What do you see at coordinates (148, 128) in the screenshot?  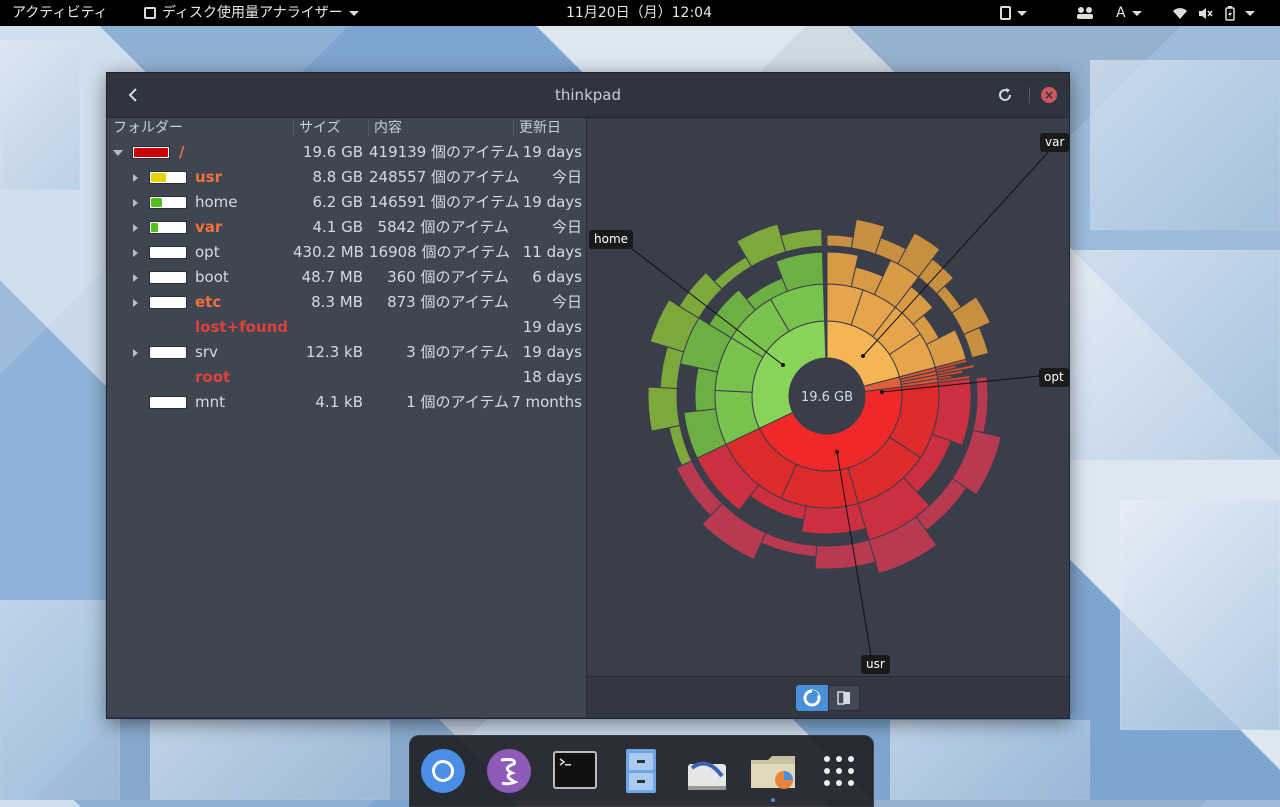 I see `column-header-folder: フォルダー` at bounding box center [148, 128].